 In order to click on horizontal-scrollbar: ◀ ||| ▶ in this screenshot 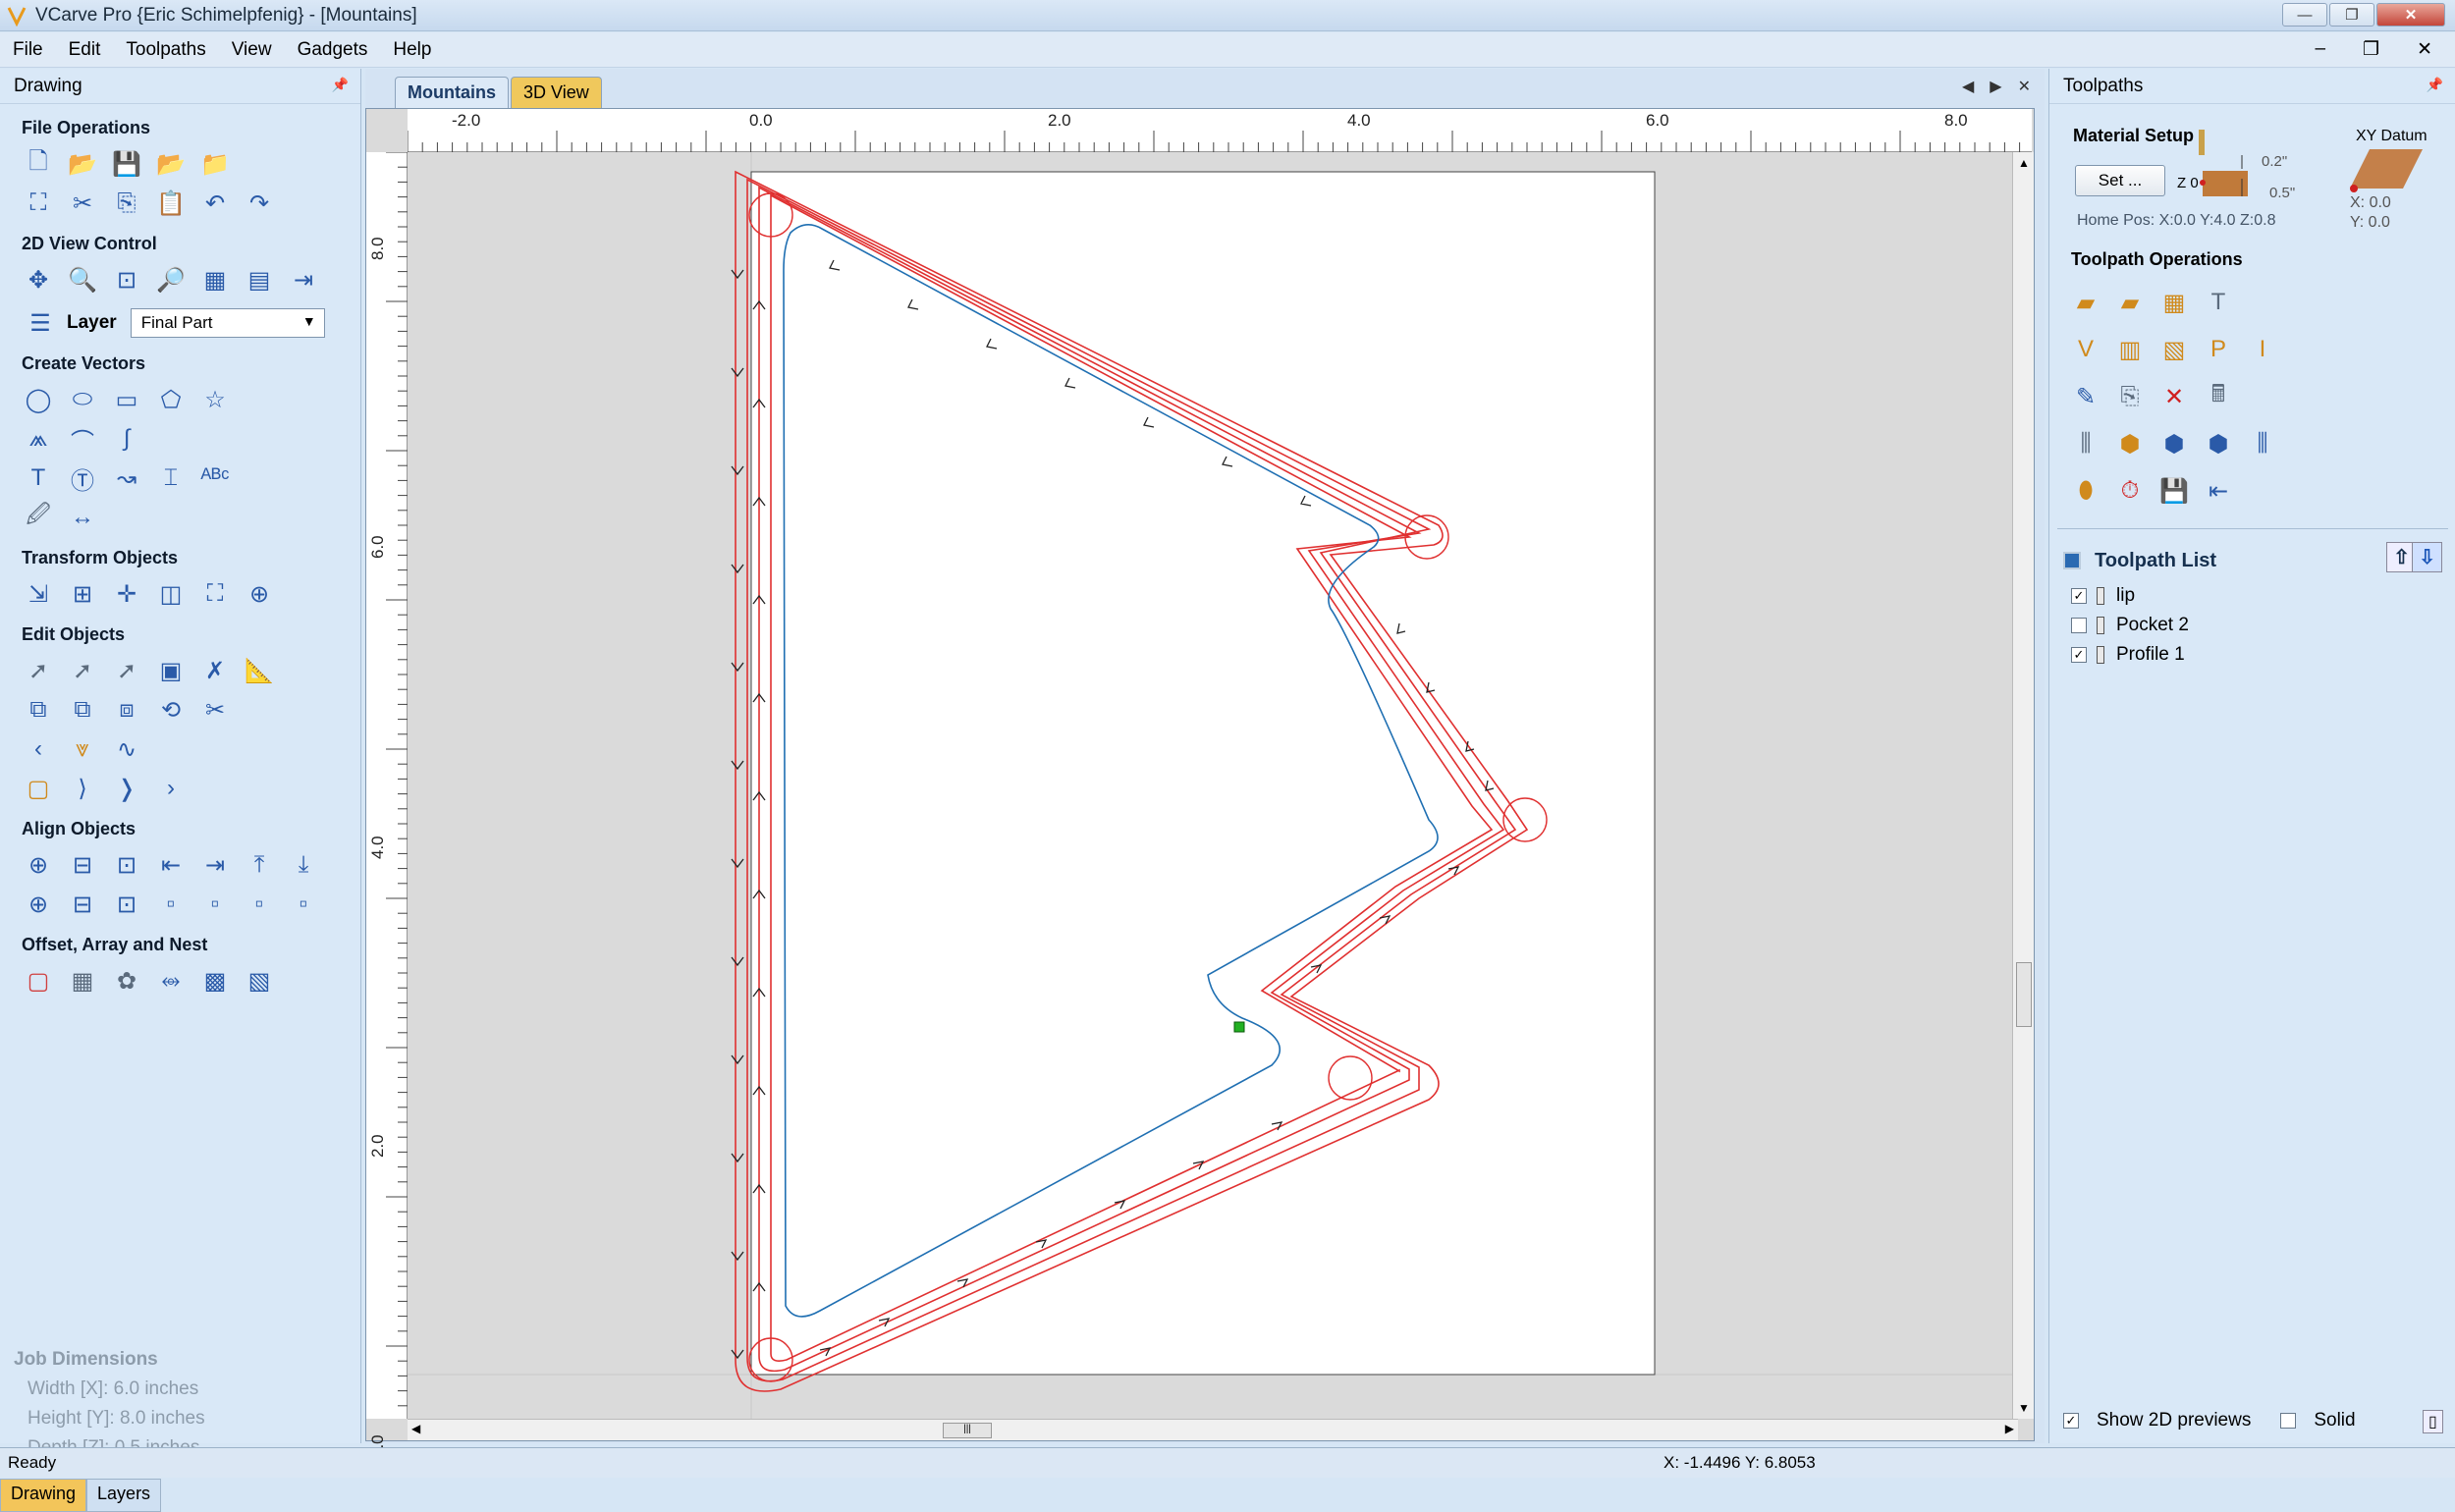, I will do `click(1213, 1430)`.